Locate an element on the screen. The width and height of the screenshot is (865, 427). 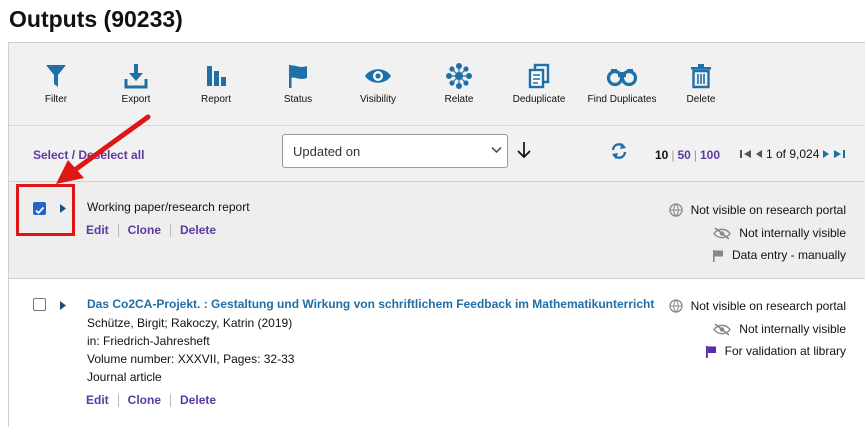
first-page-icon is located at coordinates (746, 154).